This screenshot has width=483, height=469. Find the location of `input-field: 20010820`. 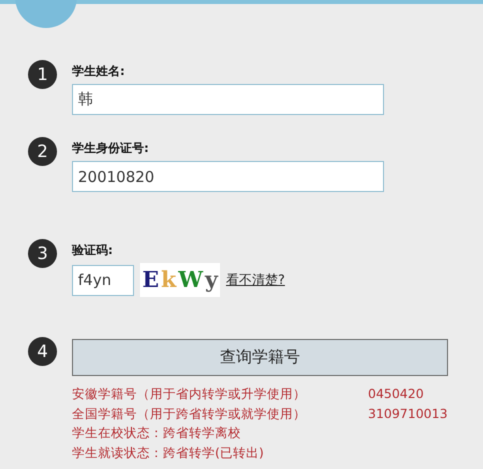

input-field: 20010820 is located at coordinates (228, 176).